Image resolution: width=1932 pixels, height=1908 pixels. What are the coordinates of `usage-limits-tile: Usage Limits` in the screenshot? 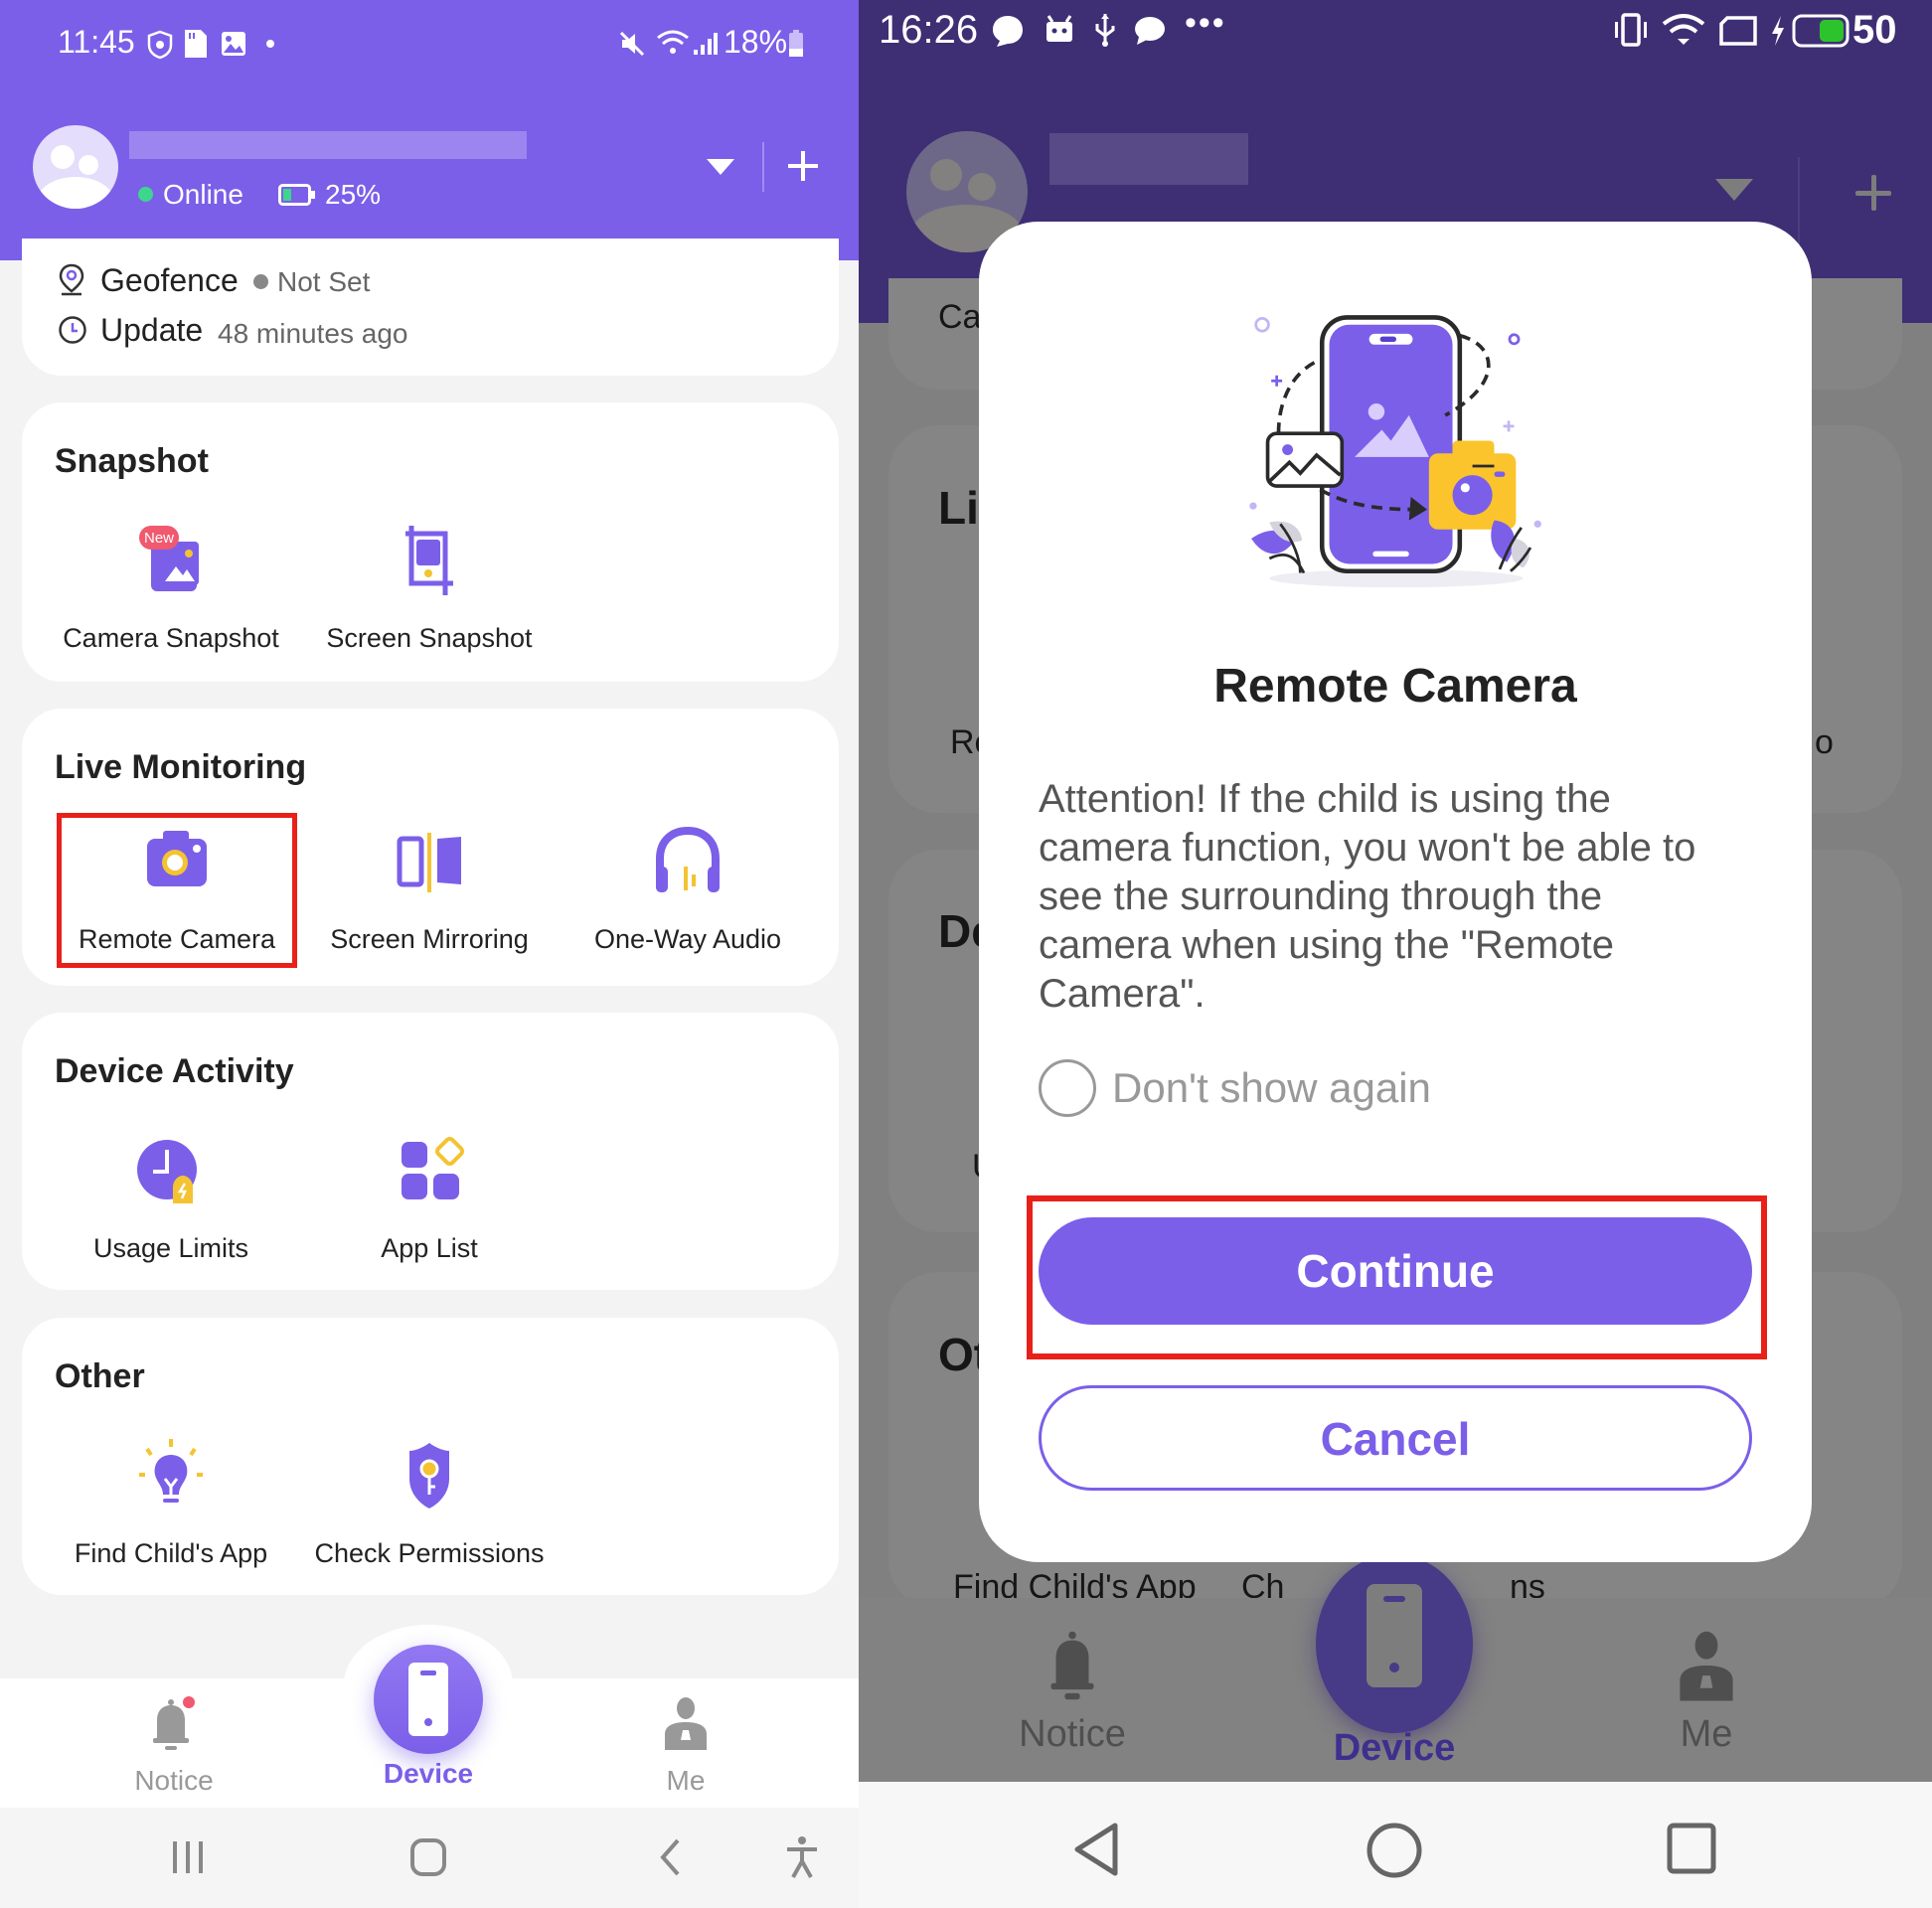 It's located at (171, 1198).